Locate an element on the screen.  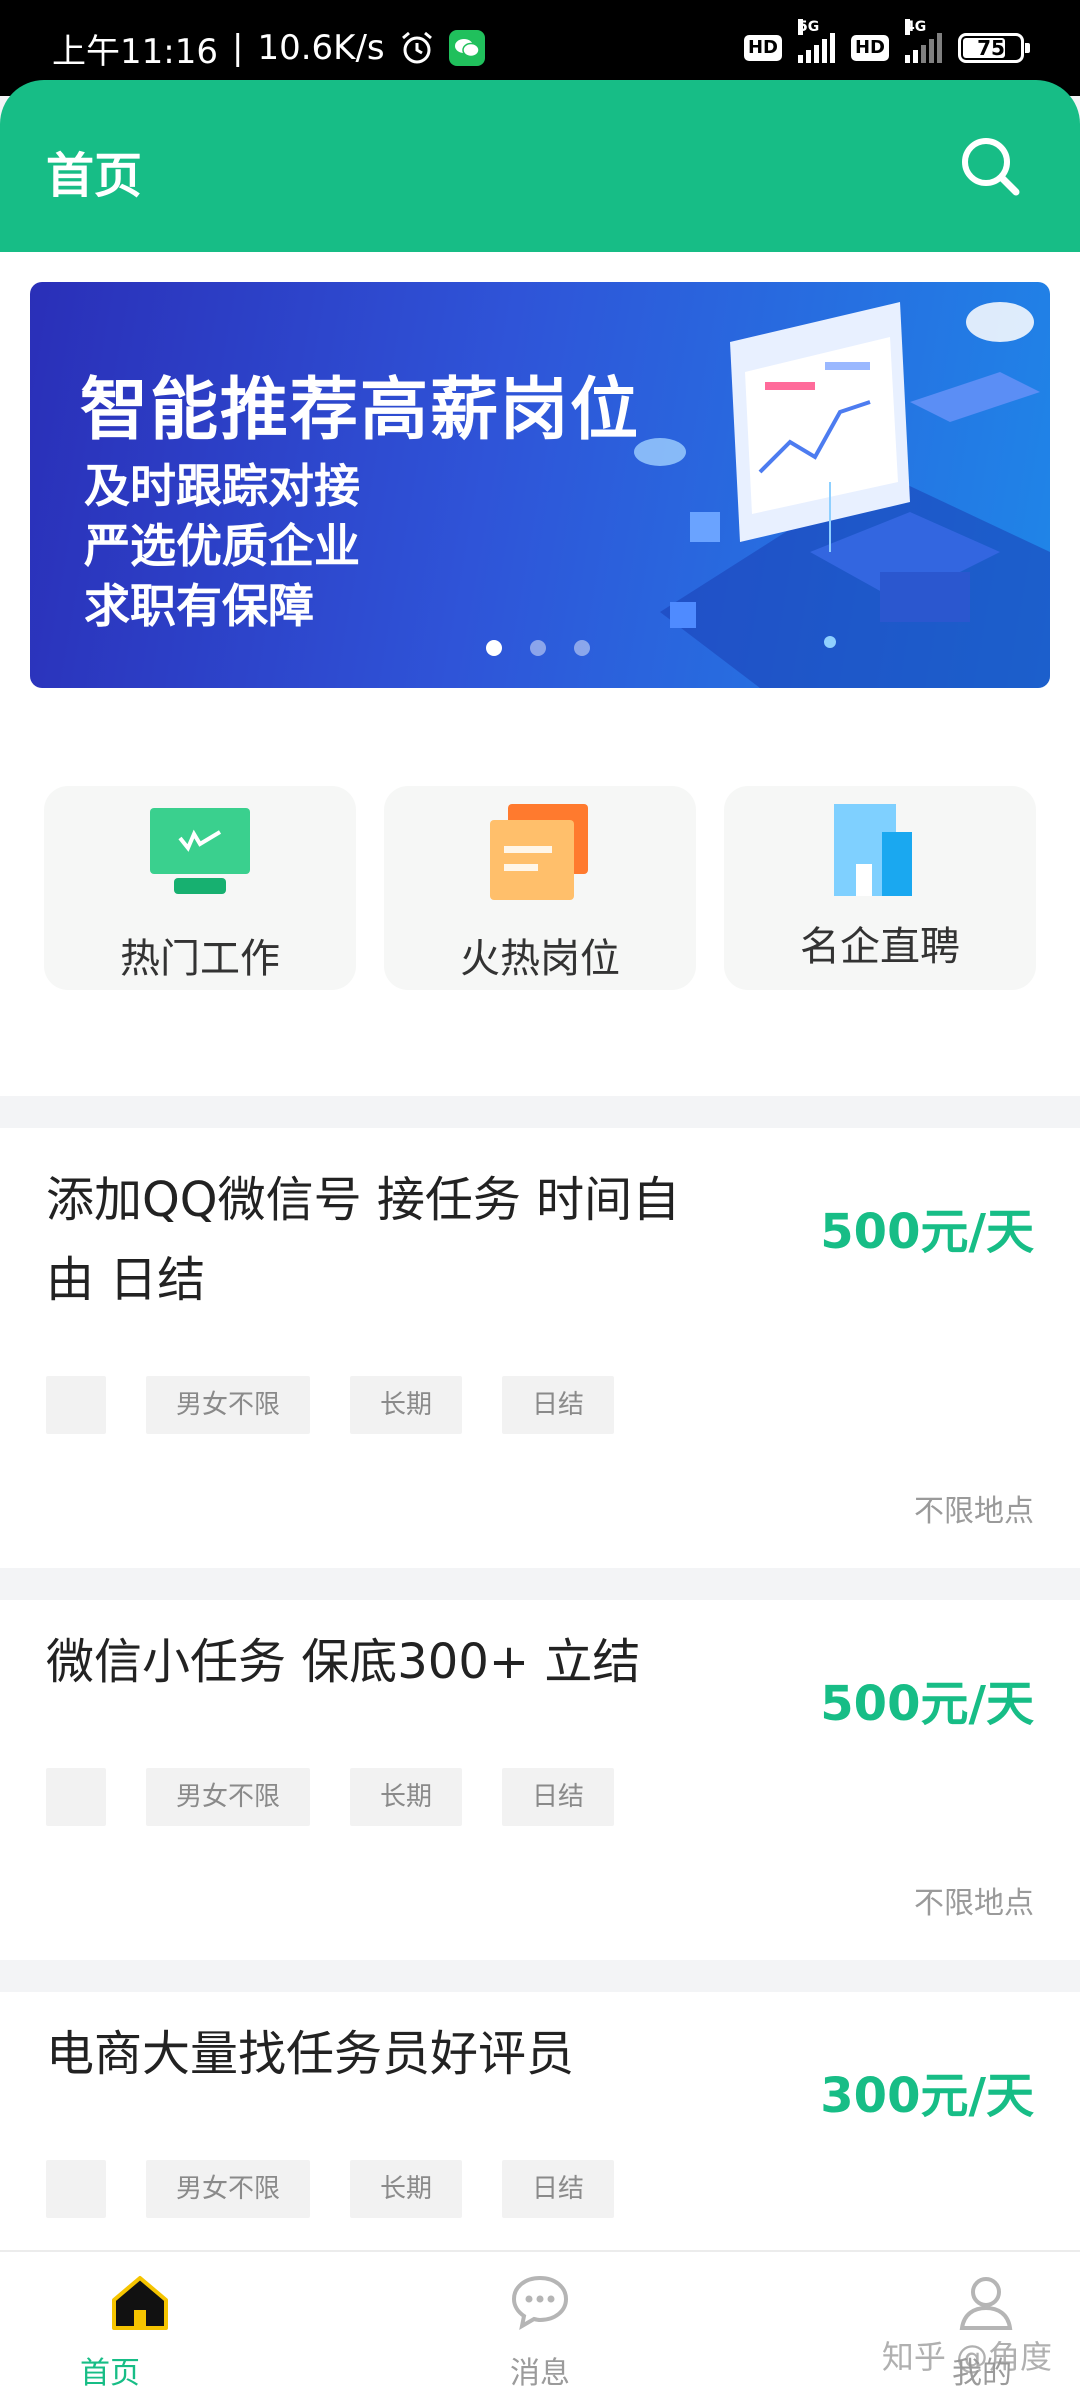
category-label: 名企直聘 is located at coordinates (880, 947).